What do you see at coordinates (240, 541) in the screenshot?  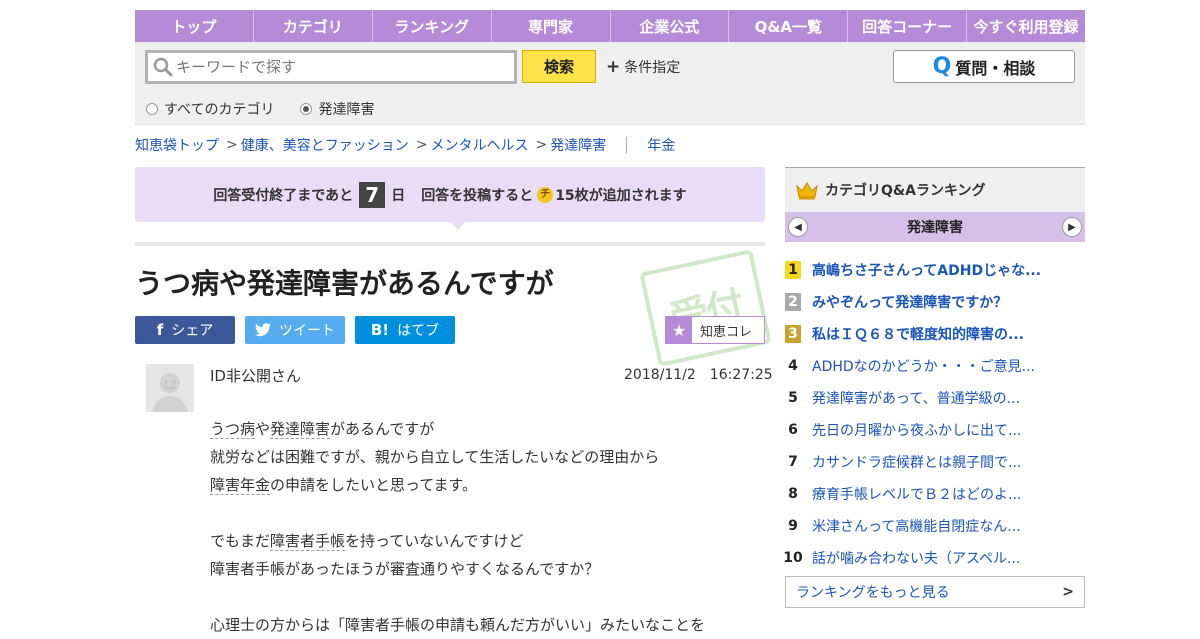 I see `text-segment: でもまだ` at bounding box center [240, 541].